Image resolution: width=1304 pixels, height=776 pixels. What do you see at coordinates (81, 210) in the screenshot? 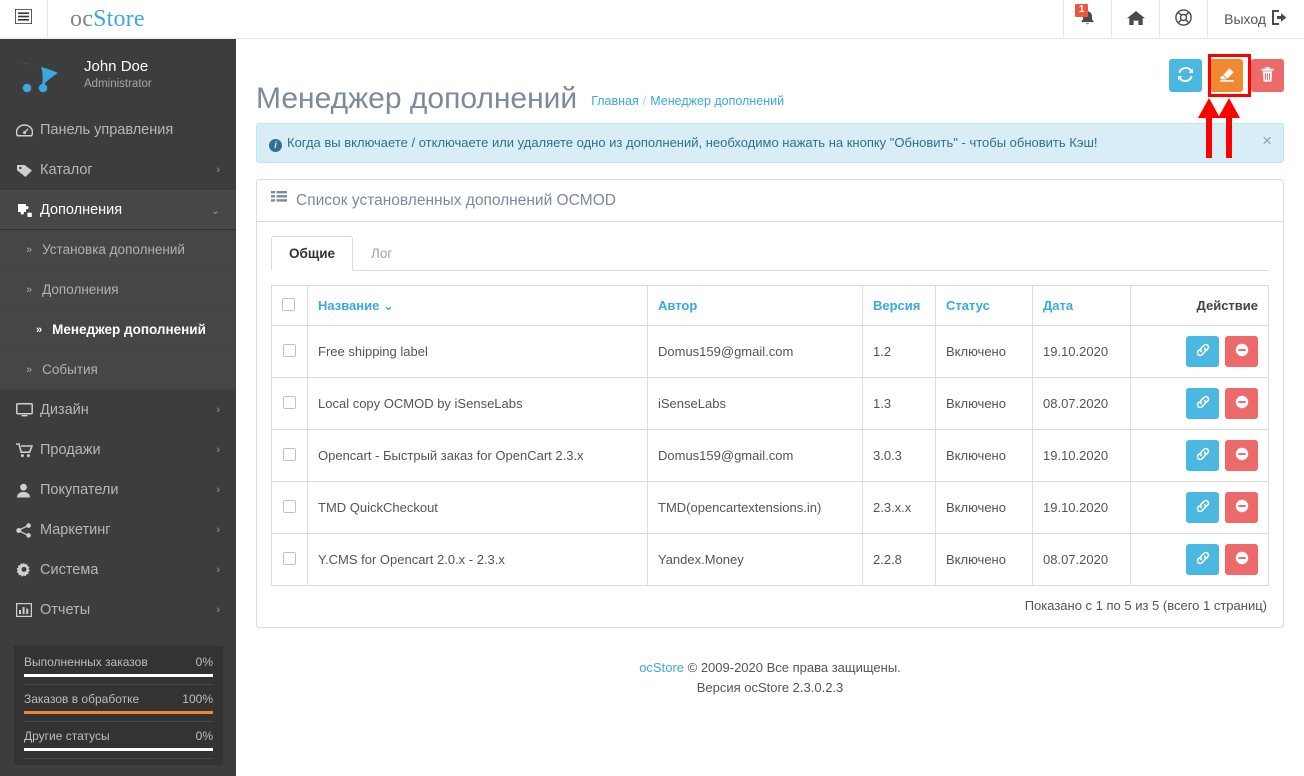
I see `sidebar-item-label: Дополнения` at bounding box center [81, 210].